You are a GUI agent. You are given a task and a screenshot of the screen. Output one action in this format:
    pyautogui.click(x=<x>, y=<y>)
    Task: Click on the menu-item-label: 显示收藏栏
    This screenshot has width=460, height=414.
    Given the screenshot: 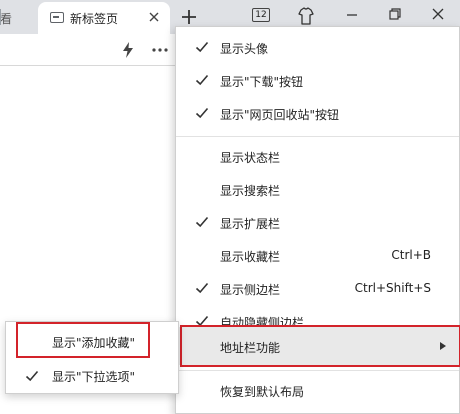 What is the action you would take?
    pyautogui.click(x=250, y=257)
    